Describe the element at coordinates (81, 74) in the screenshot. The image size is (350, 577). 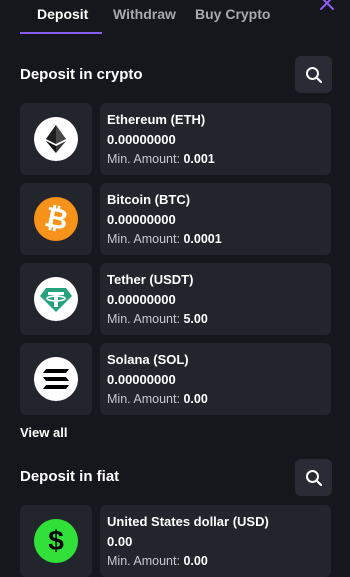
I see `crypto-section-title: Deposit in crypto` at that location.